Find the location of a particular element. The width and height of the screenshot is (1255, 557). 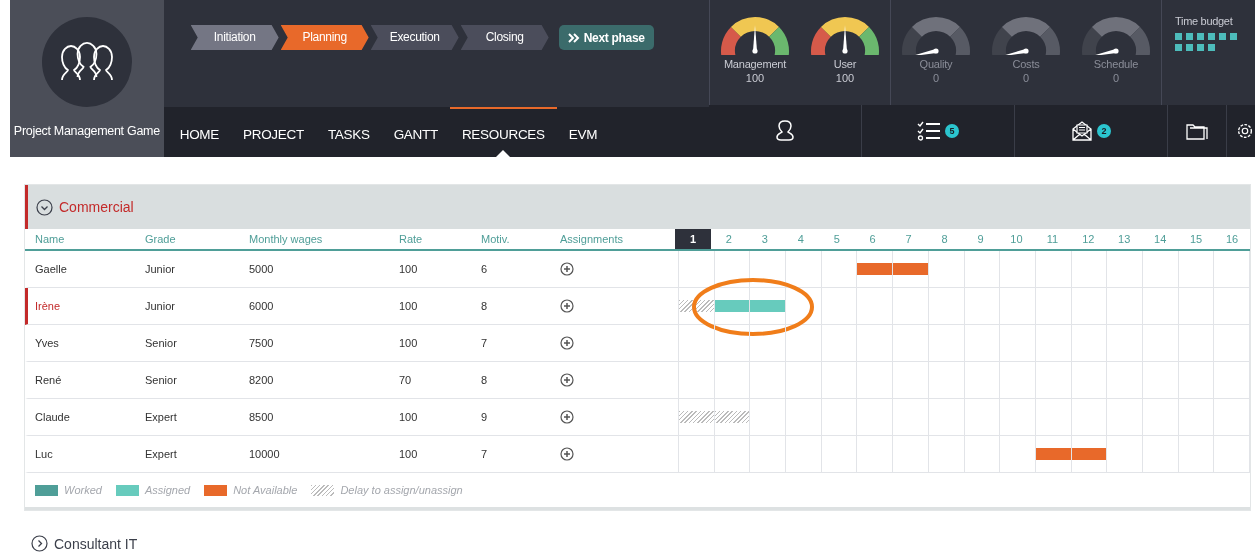

phase-step: Execution is located at coordinates (414, 37).